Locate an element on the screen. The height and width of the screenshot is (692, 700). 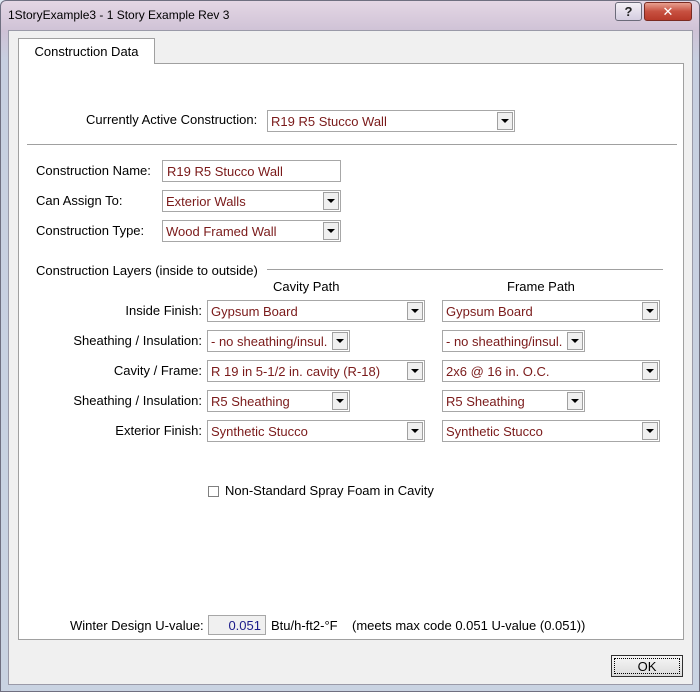
active-construction-label: Currently Active Construction: is located at coordinates (172, 119).